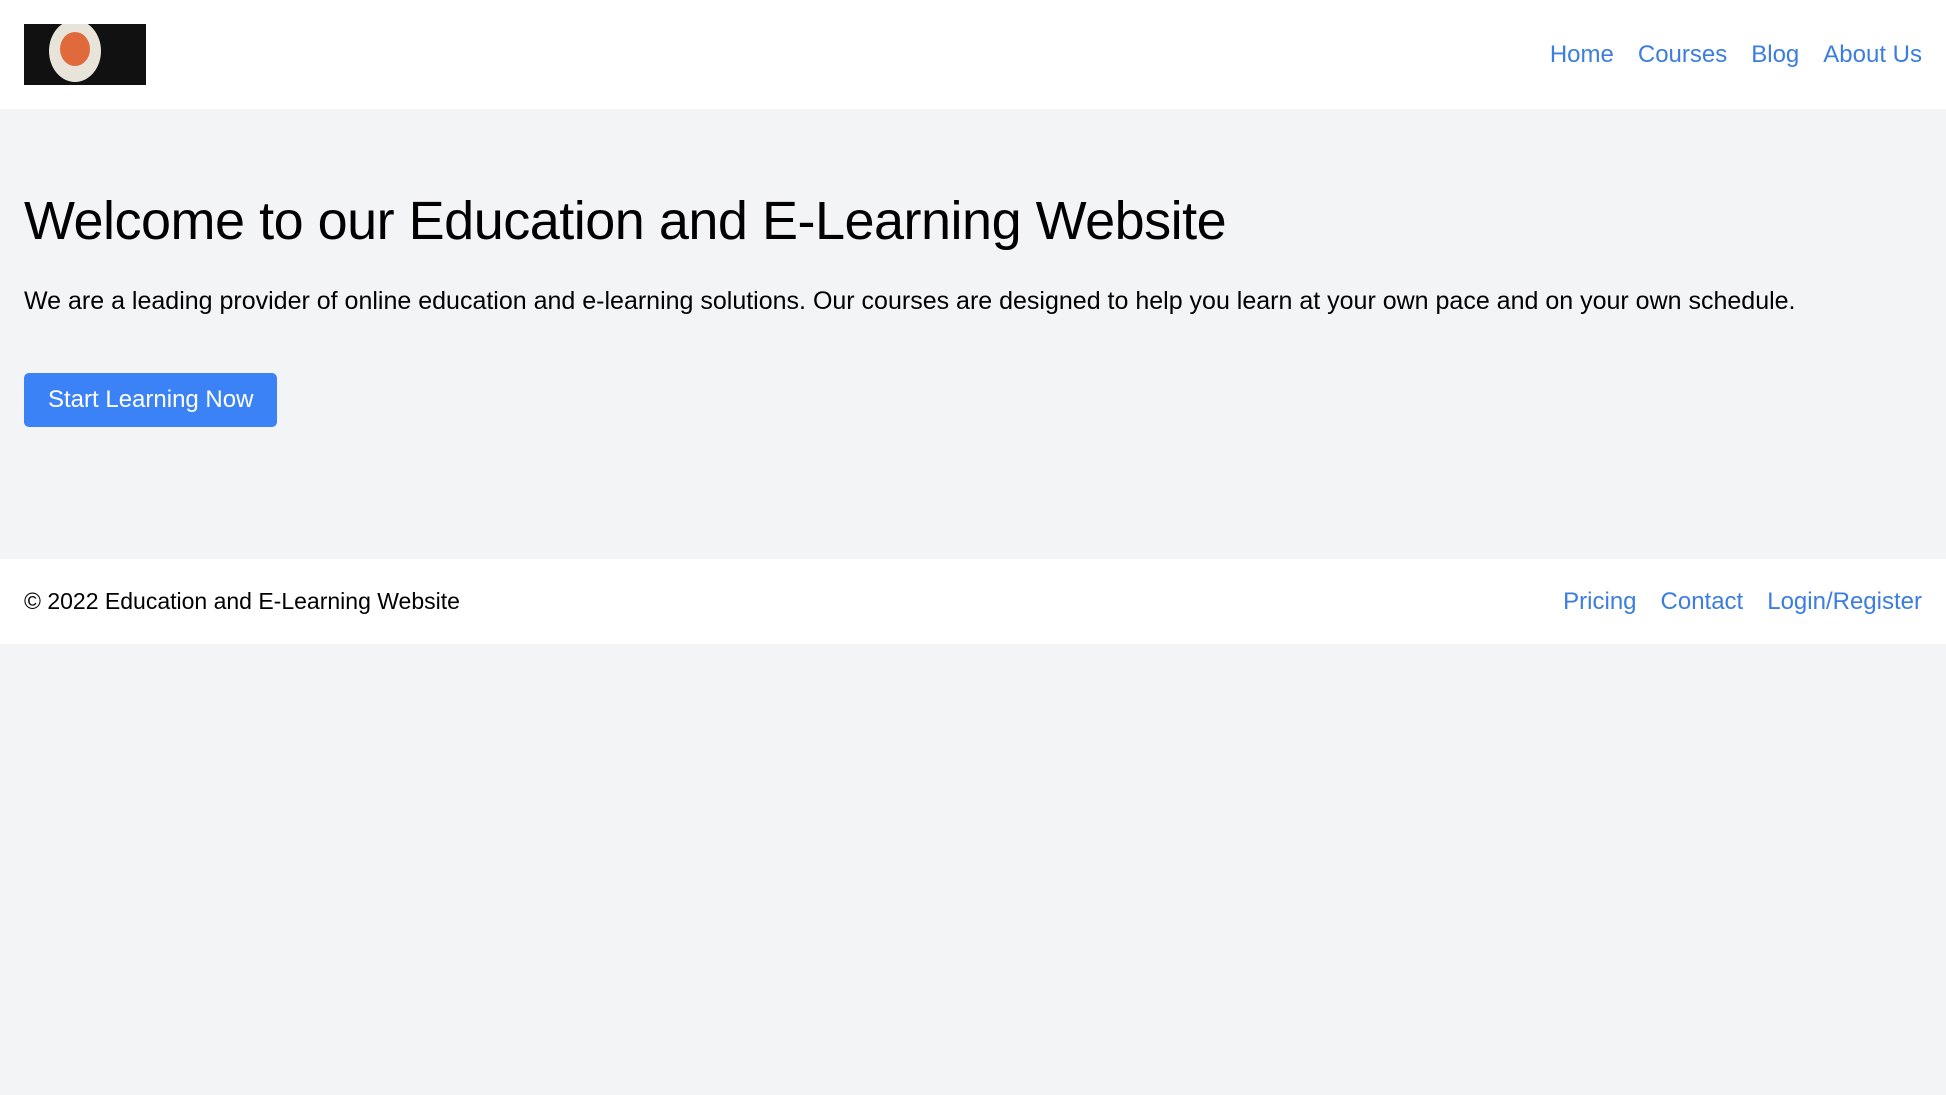 Image resolution: width=1946 pixels, height=1095 pixels. Describe the element at coordinates (1599, 601) in the screenshot. I see `footer-link-pricing: Pricing` at that location.